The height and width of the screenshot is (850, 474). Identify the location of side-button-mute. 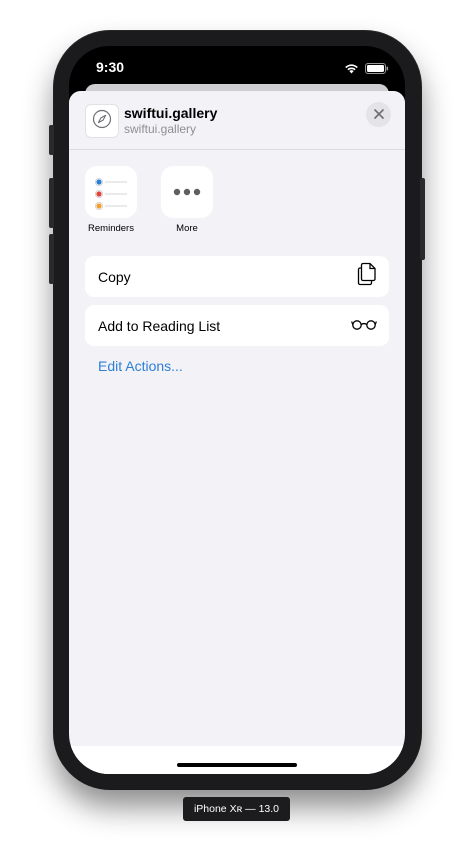
(51, 140).